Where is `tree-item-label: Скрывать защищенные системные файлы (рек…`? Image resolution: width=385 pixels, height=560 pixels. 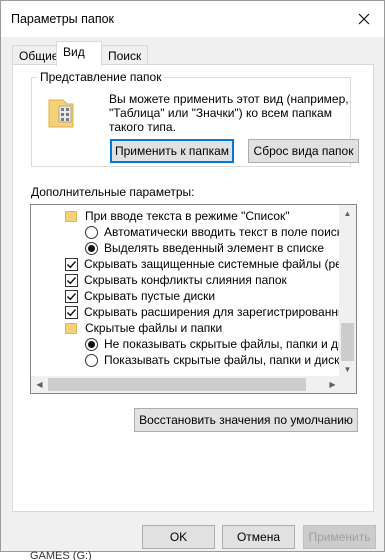
tree-item-label: Скрывать защищенные системные файлы (рек… is located at coordinates (220, 264).